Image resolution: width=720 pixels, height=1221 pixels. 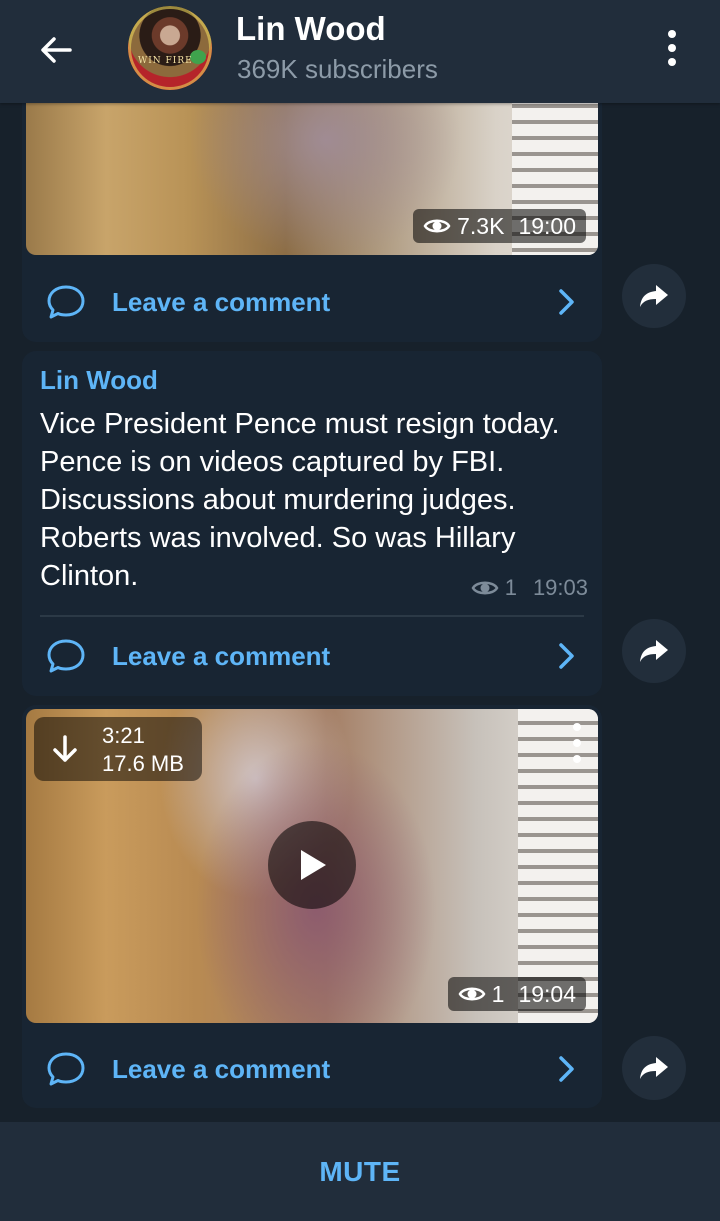 I want to click on view-time-badge: 7.3K 19:00, so click(x=499, y=226).